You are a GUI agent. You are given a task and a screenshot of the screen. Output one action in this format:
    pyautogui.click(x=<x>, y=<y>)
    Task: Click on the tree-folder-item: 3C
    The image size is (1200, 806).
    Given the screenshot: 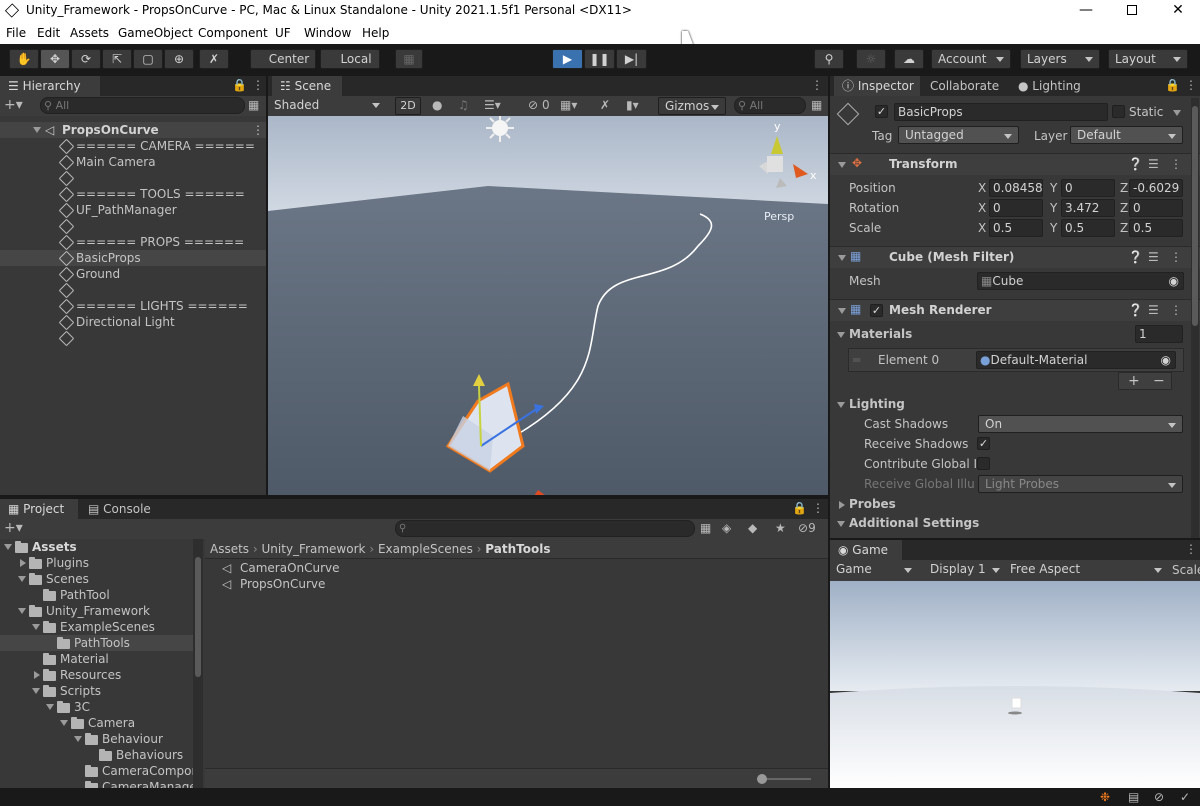 What is the action you would take?
    pyautogui.click(x=96, y=707)
    